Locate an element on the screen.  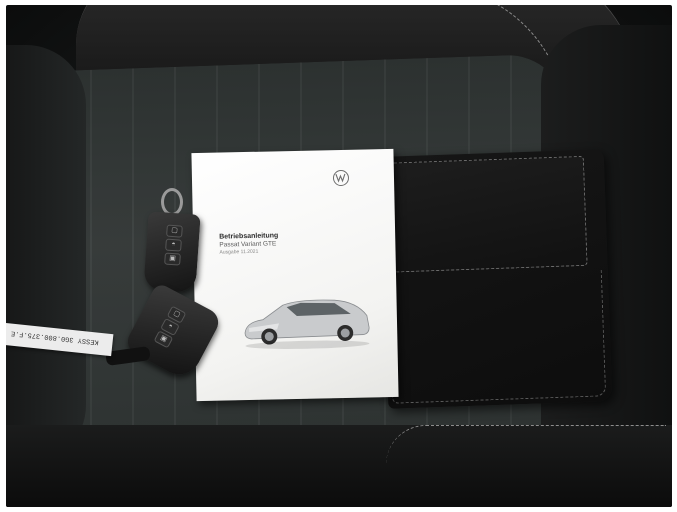
lock-button-icon: ▣ is located at coordinates (172, 259).